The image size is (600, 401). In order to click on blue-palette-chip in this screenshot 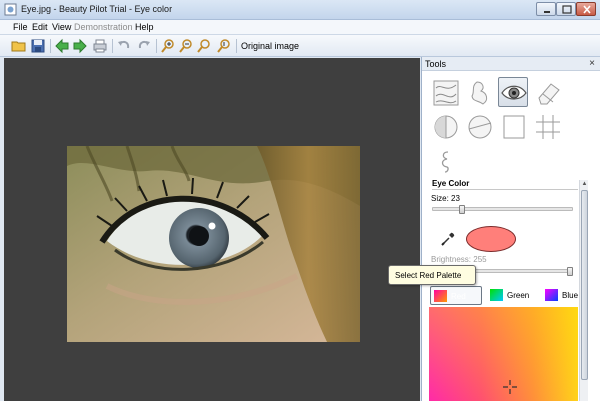, I will do `click(551, 295)`.